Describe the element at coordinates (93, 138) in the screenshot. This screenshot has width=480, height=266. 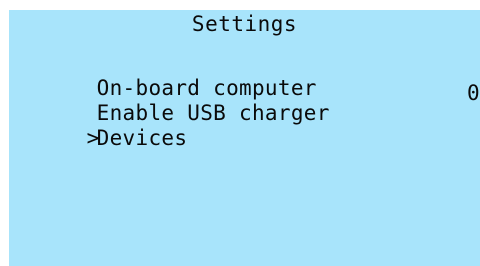
I see `selection-cursor: >` at that location.